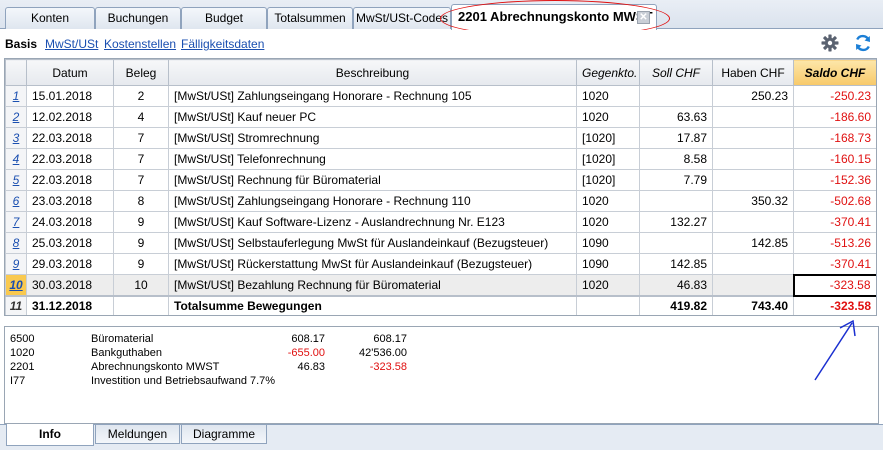 This screenshot has height=450, width=883. I want to click on cell-soll: 17.87, so click(676, 138).